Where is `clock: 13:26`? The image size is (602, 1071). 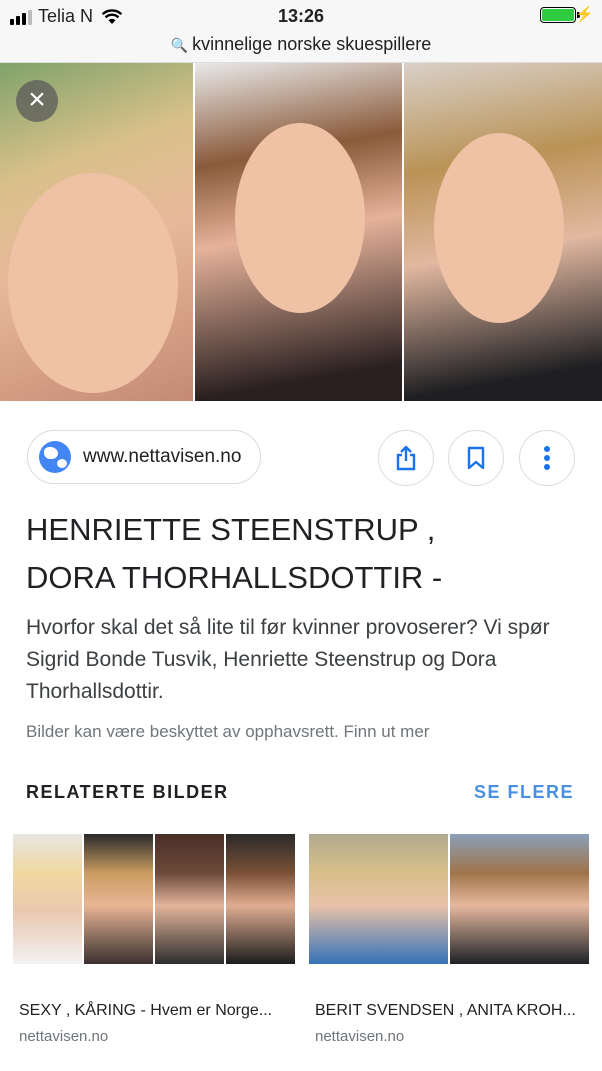
clock: 13:26 is located at coordinates (301, 16).